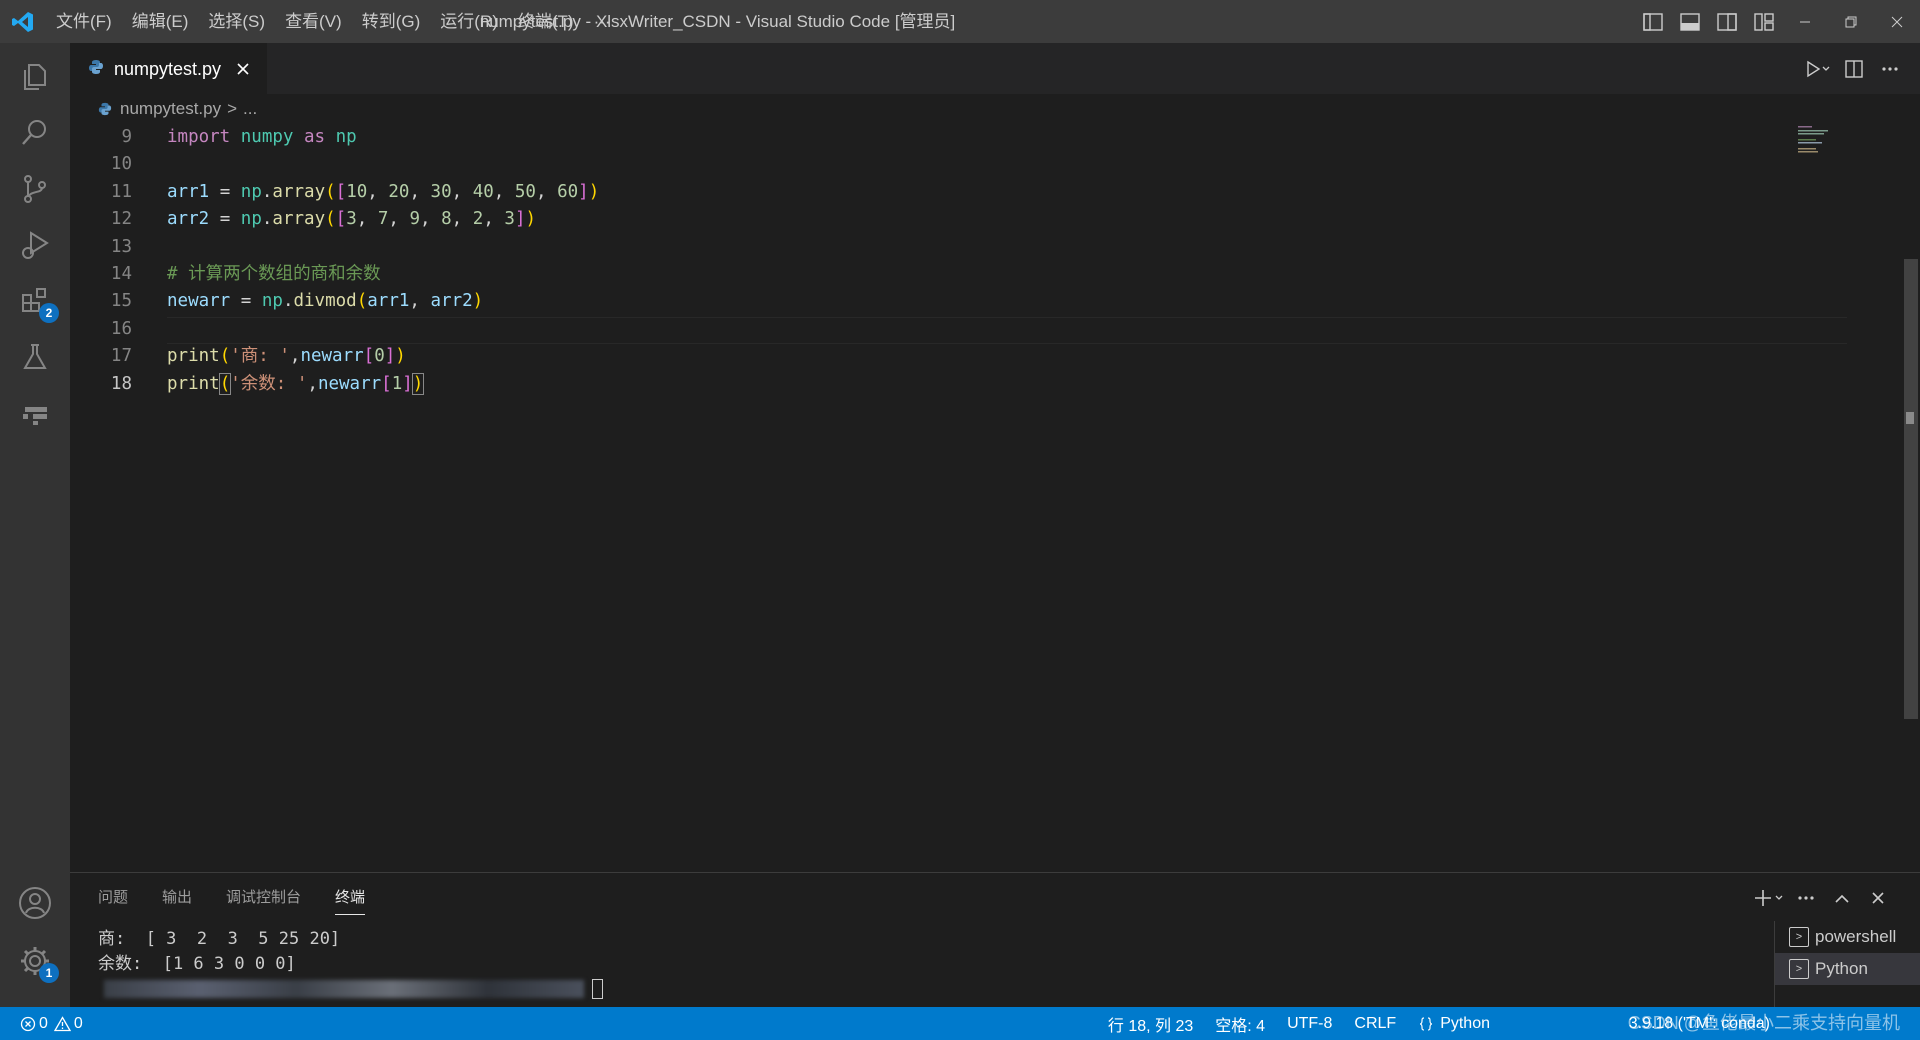 The height and width of the screenshot is (1040, 1920). I want to click on error-count: 0, so click(43, 1023).